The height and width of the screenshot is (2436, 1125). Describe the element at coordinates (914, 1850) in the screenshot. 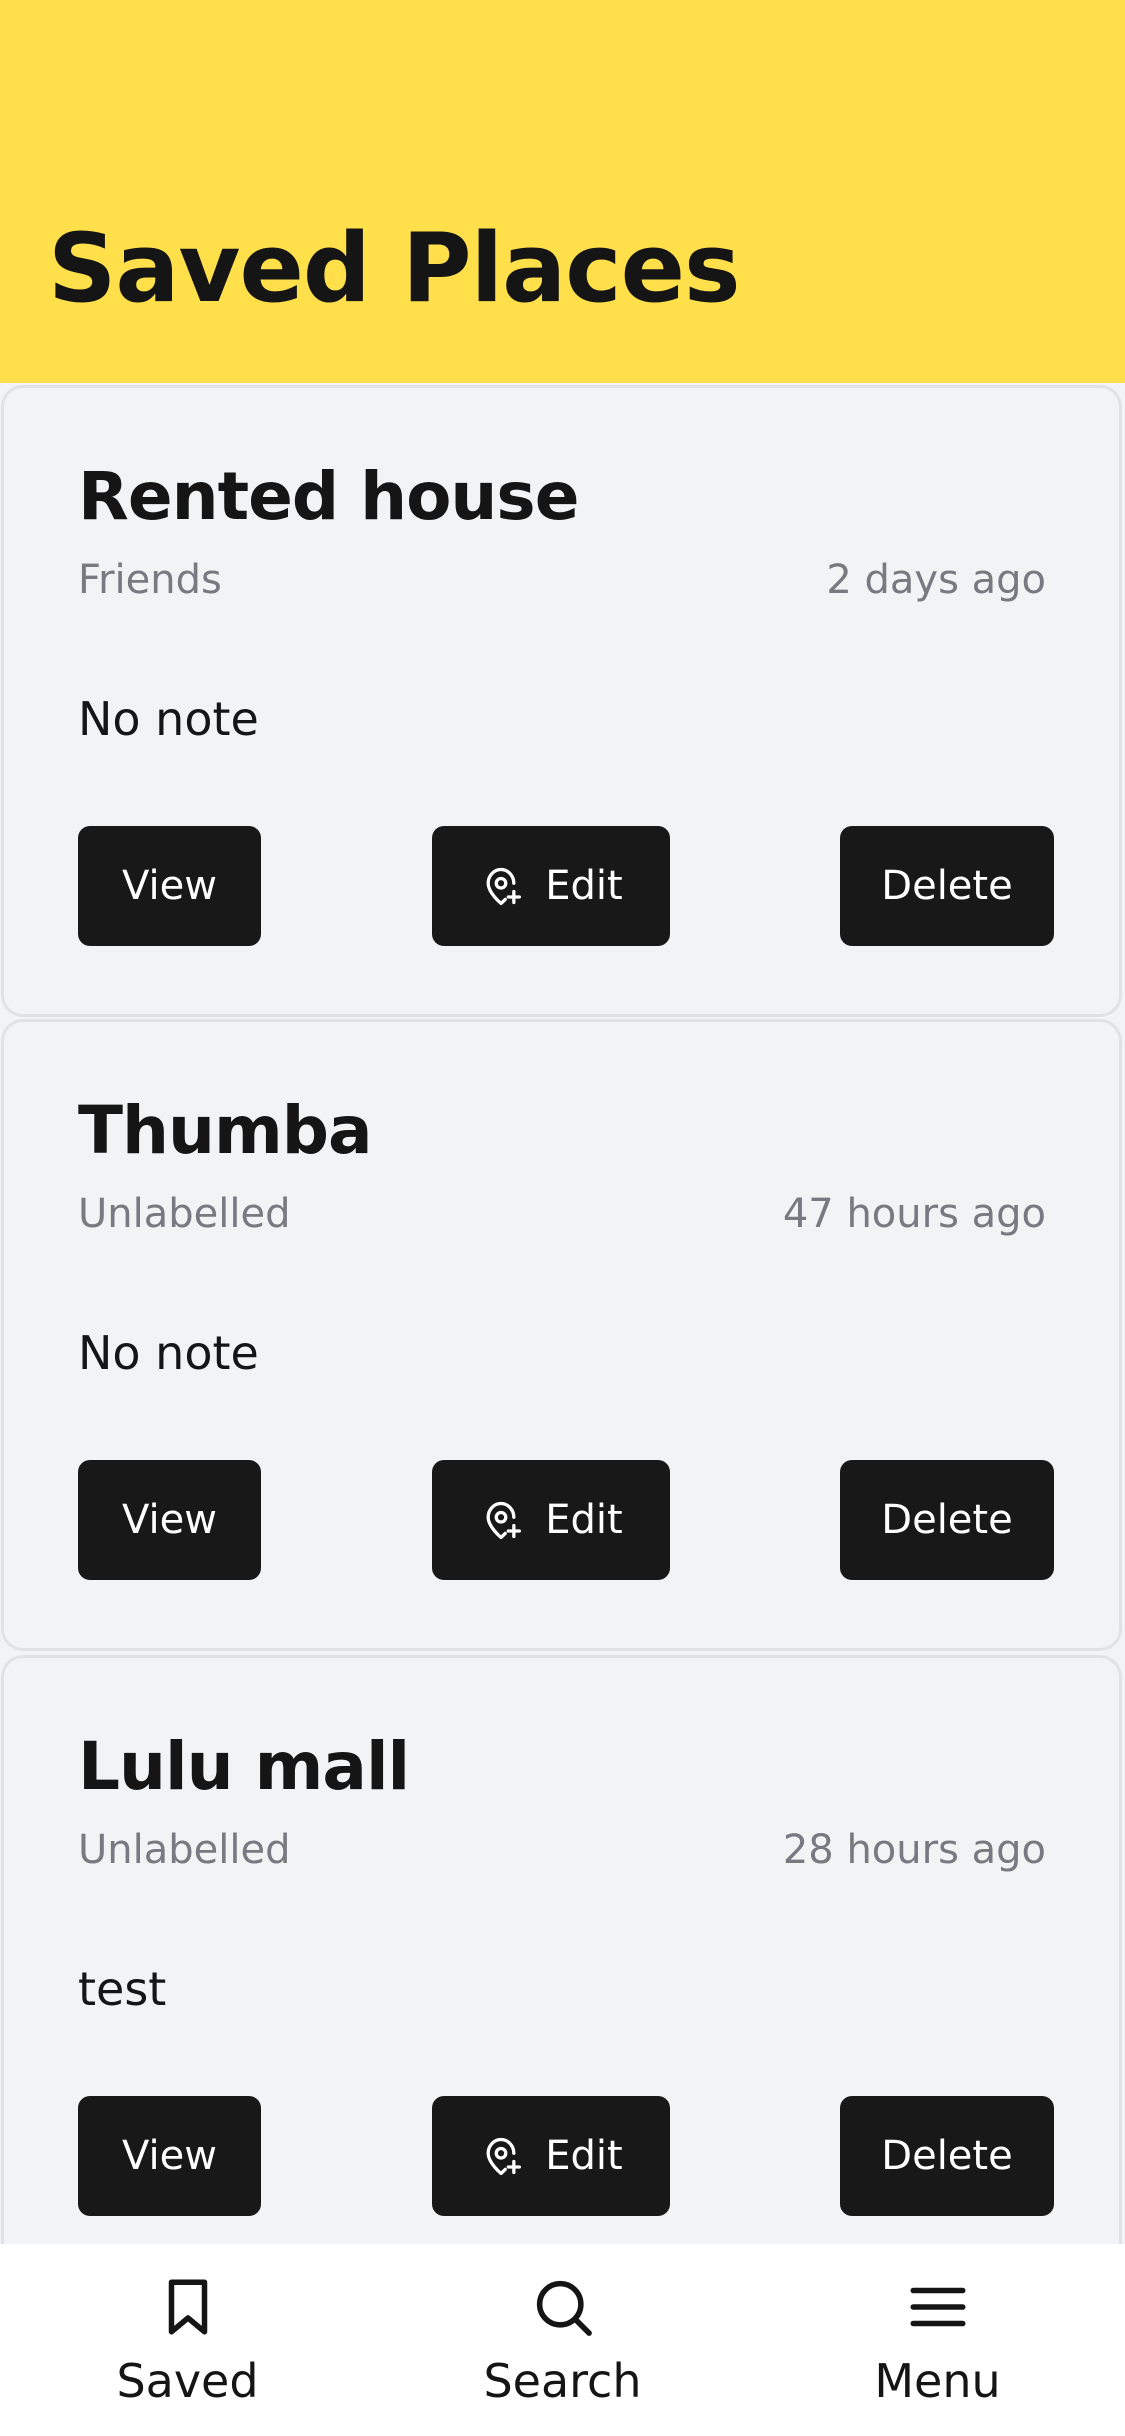

I see `place-timestamp: 28 hours ago` at that location.